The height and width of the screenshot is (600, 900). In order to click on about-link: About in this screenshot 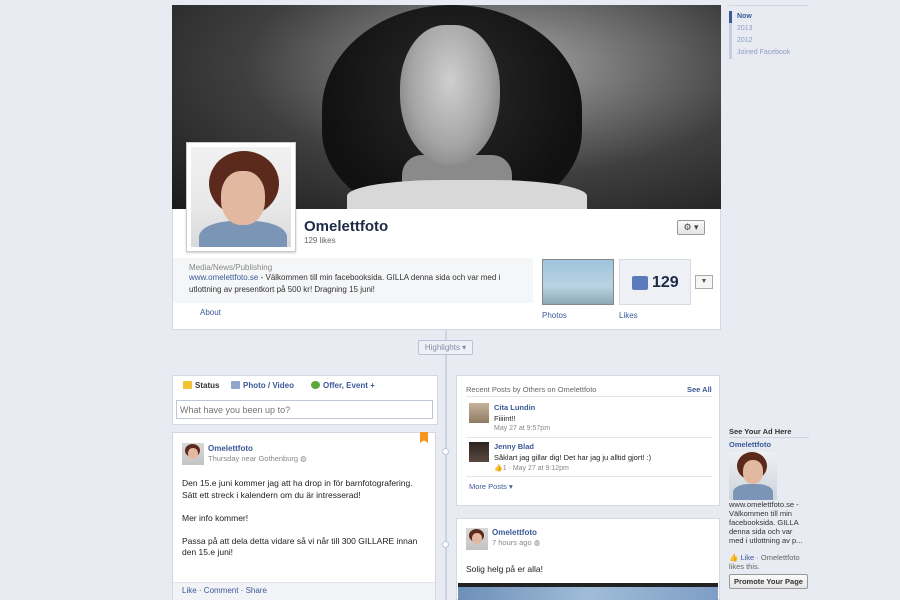, I will do `click(210, 312)`.